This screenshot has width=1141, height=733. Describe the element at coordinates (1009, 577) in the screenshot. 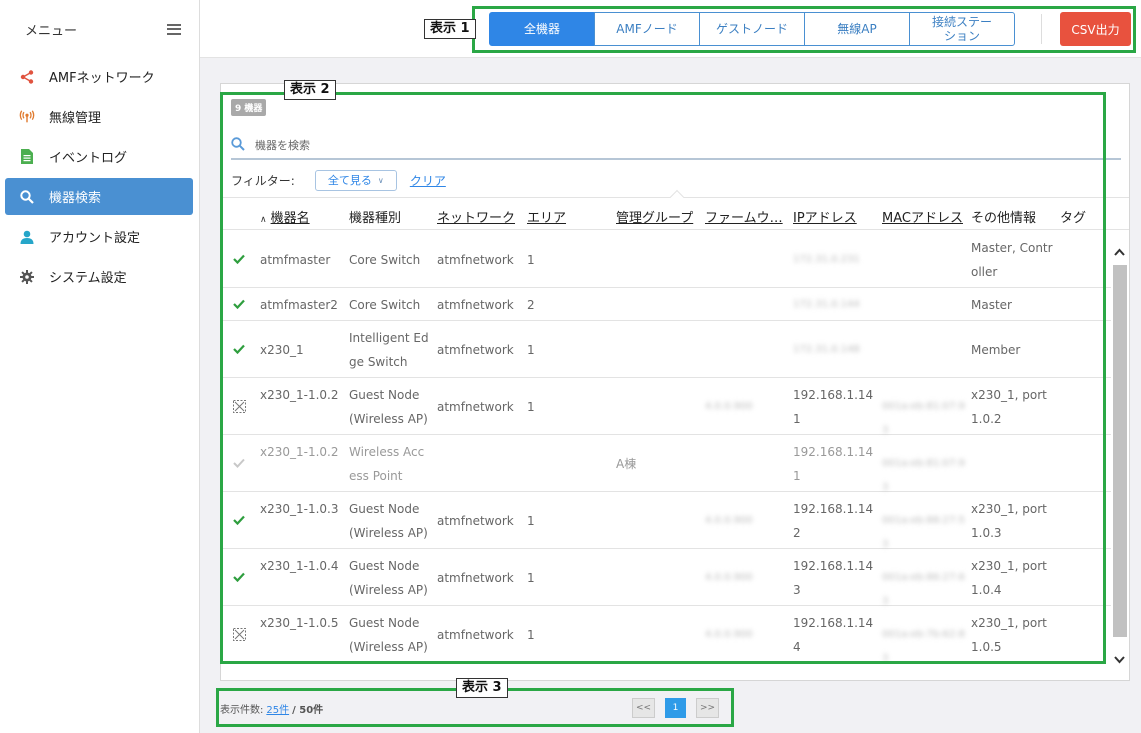

I see `cell-info: x230_1, port1.0.4` at that location.